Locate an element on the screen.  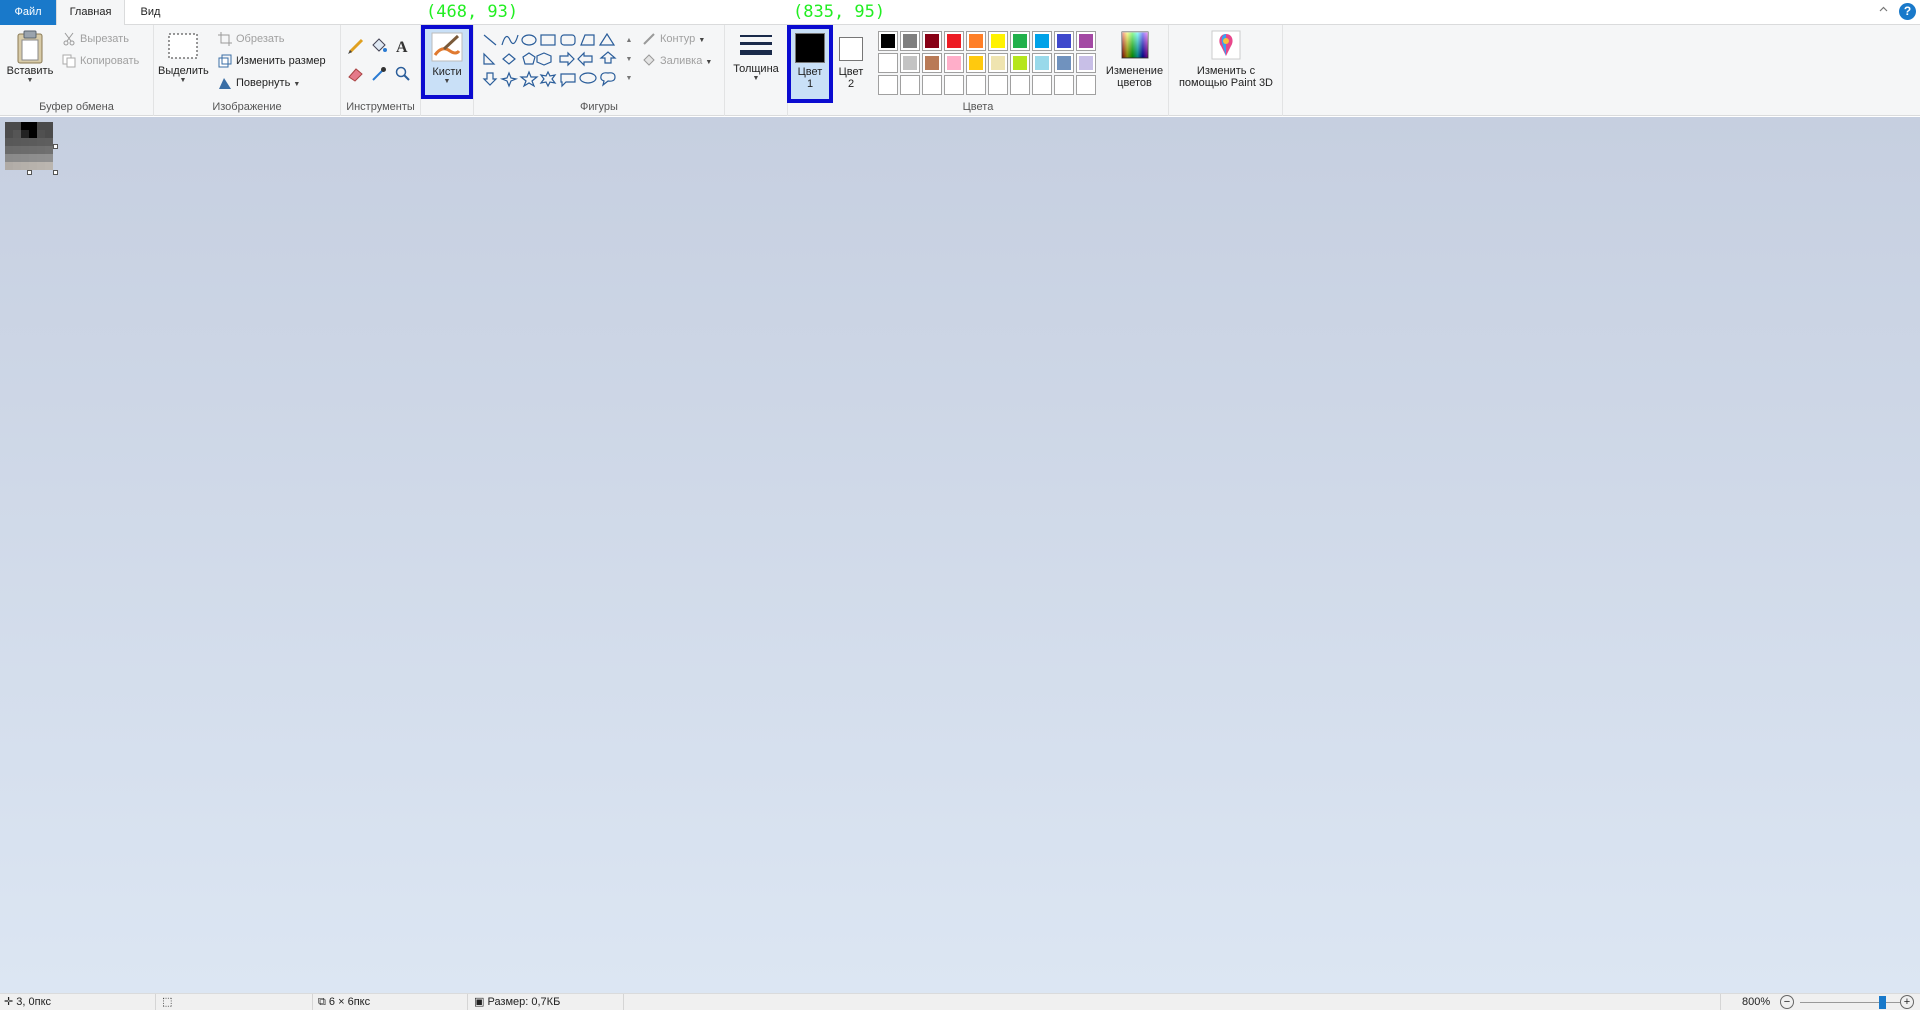
chevron-down-icon: ▼ is located at coordinates (756, 78).